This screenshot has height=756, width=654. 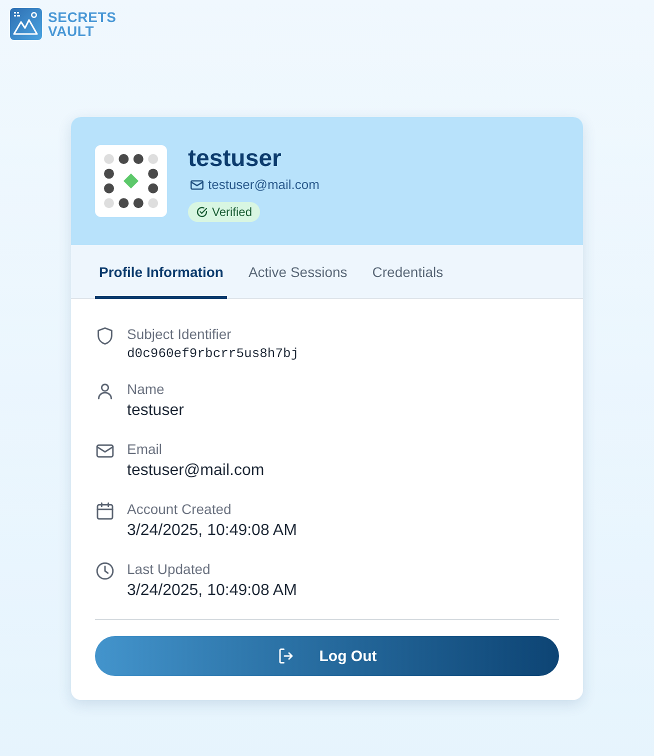 What do you see at coordinates (145, 449) in the screenshot?
I see `field-label: Email` at bounding box center [145, 449].